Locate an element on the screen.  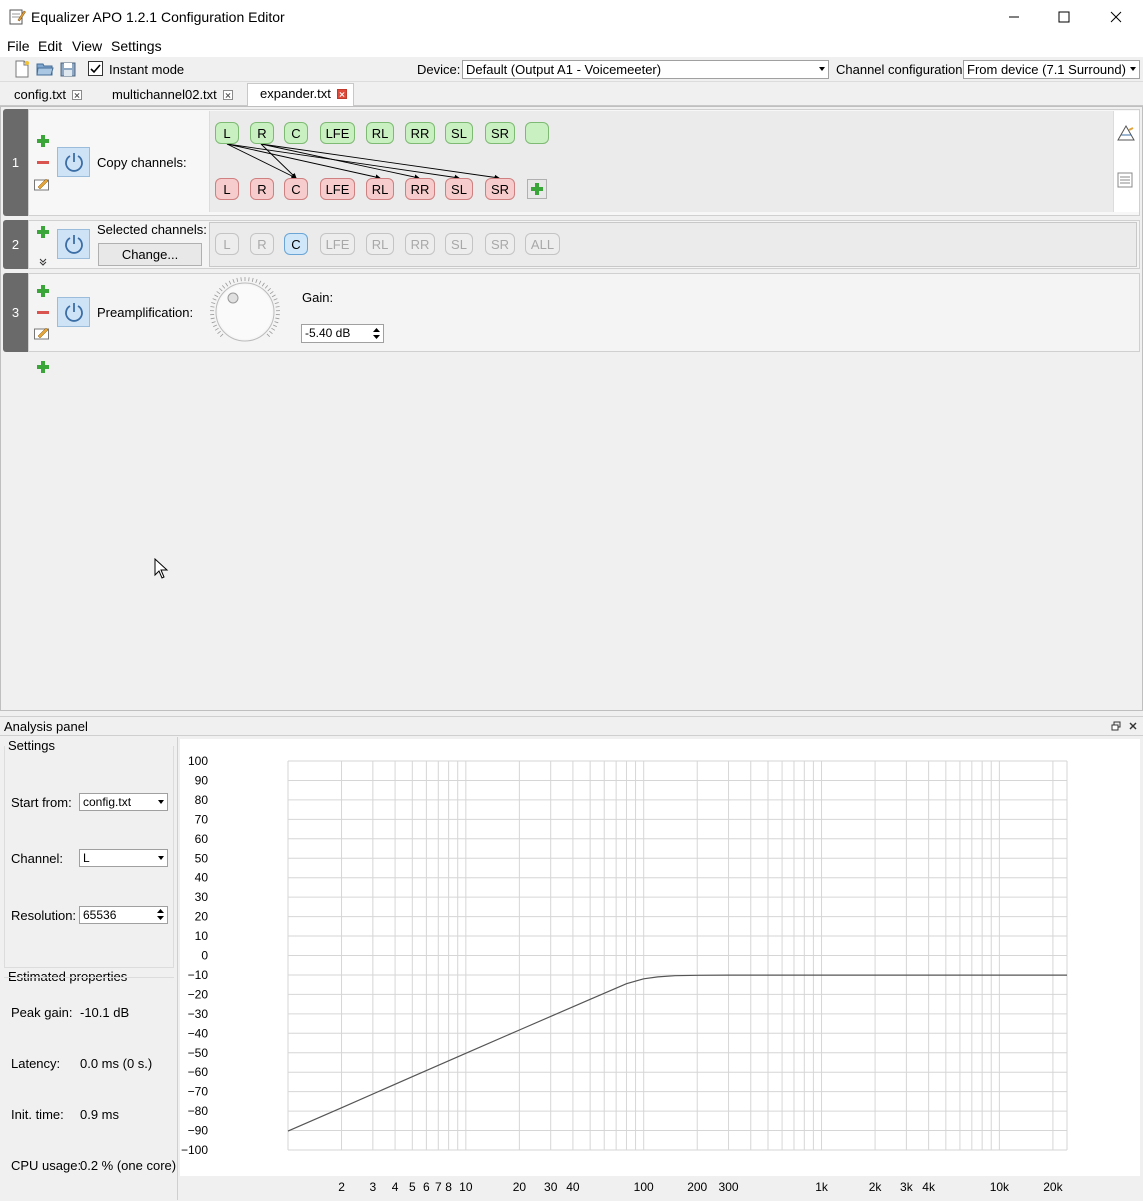
text-view-icon is located at coordinates (1125, 180).